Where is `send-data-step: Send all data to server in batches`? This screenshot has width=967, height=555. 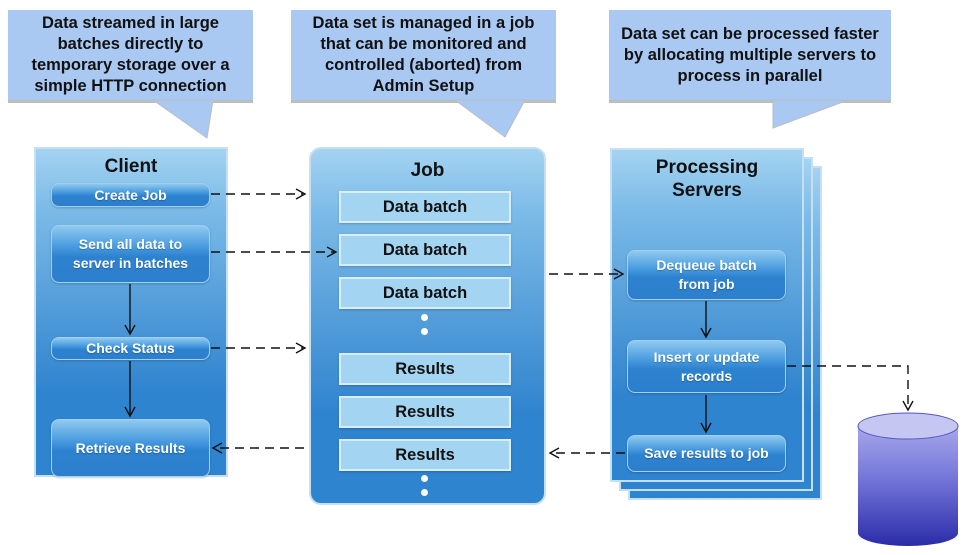
send-data-step: Send all data to server in batches is located at coordinates (130, 254).